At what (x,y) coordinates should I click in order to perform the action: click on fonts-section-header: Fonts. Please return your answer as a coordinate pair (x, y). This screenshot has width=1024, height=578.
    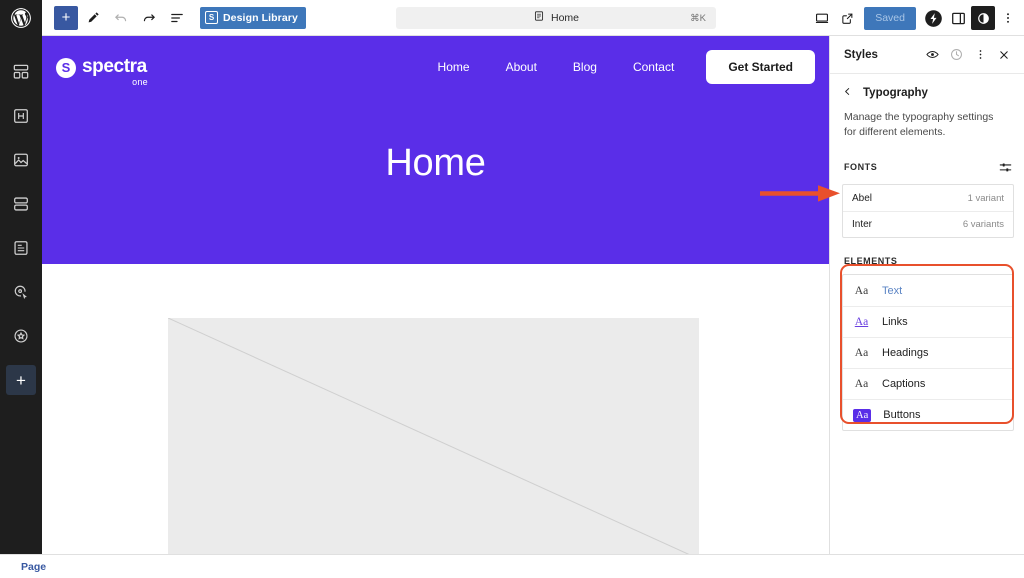
    Looking at the image, I should click on (927, 161).